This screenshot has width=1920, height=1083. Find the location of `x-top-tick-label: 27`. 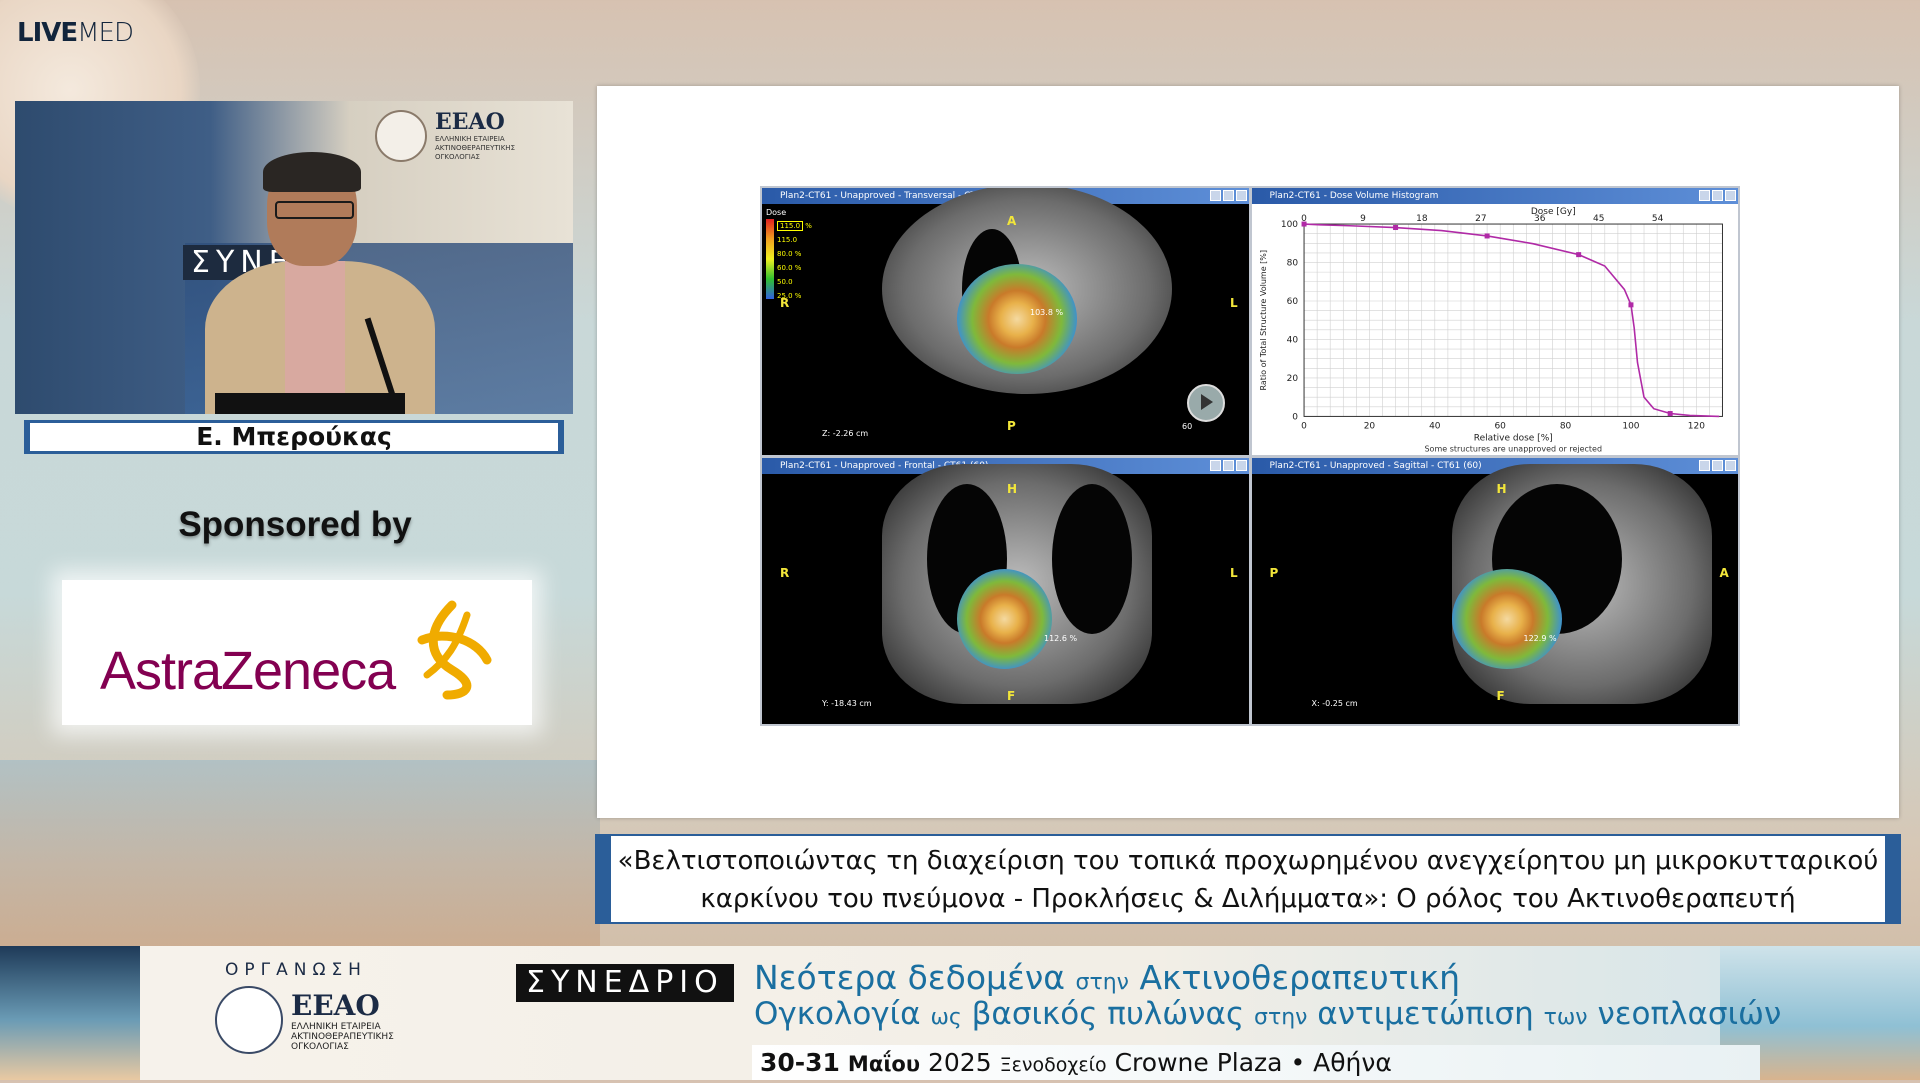

x-top-tick-label: 27 is located at coordinates (1480, 219).